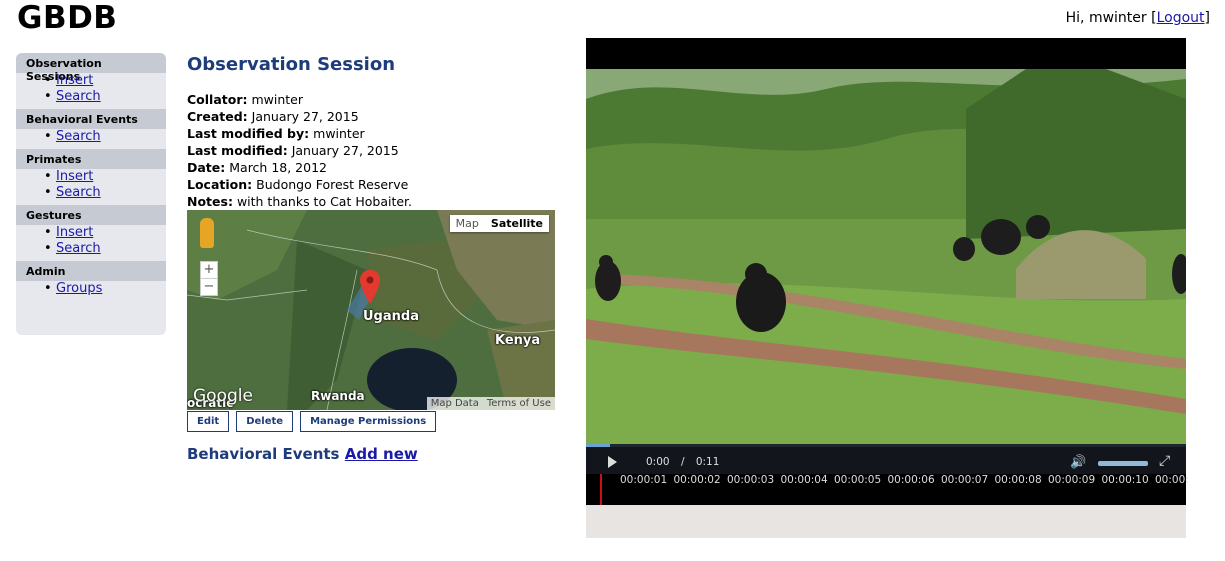 The height and width of the screenshot is (561, 1225). What do you see at coordinates (332, 184) in the screenshot?
I see `field-value: Budongo Forest Reserve` at bounding box center [332, 184].